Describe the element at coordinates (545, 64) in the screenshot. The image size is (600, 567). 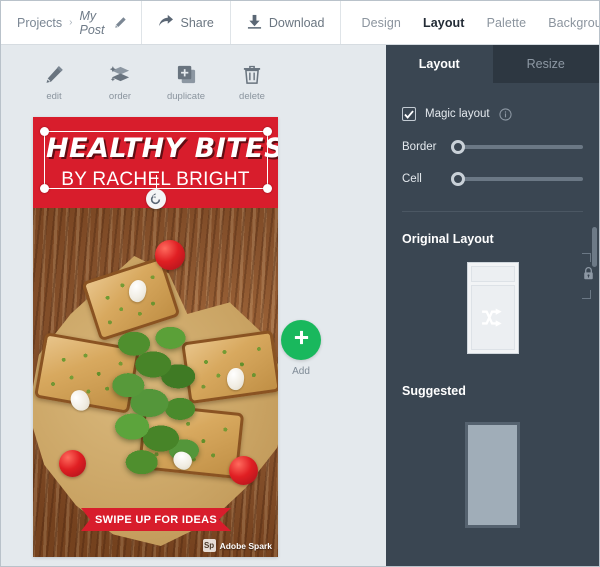
I see `panel-tab-resize: Resize` at that location.